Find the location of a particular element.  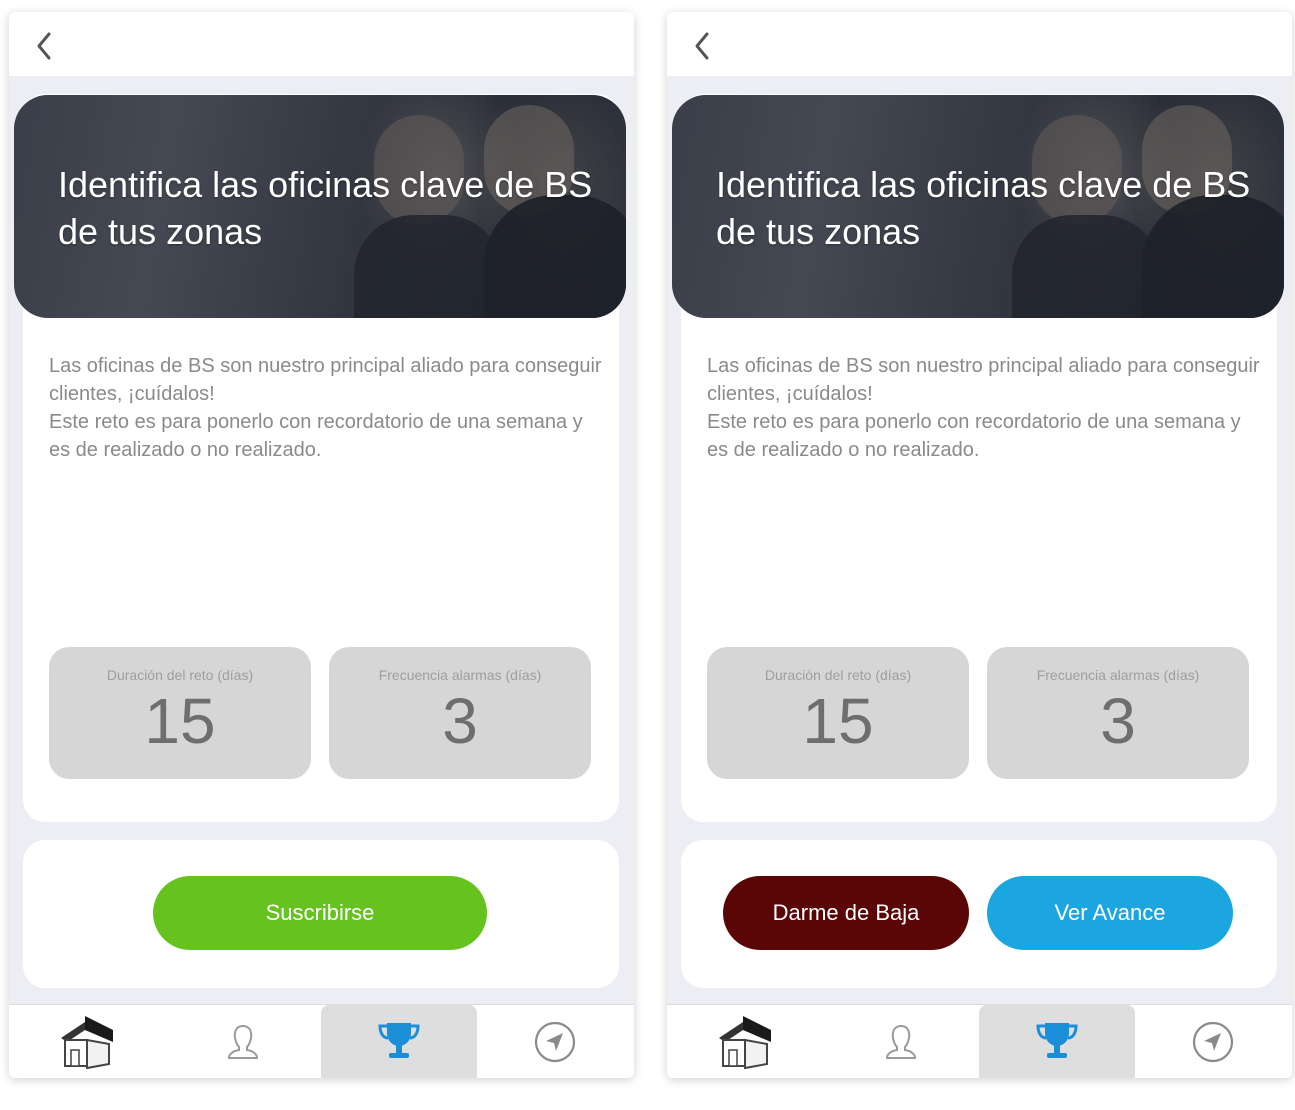

subscribe-button: Suscribirse is located at coordinates (320, 913).